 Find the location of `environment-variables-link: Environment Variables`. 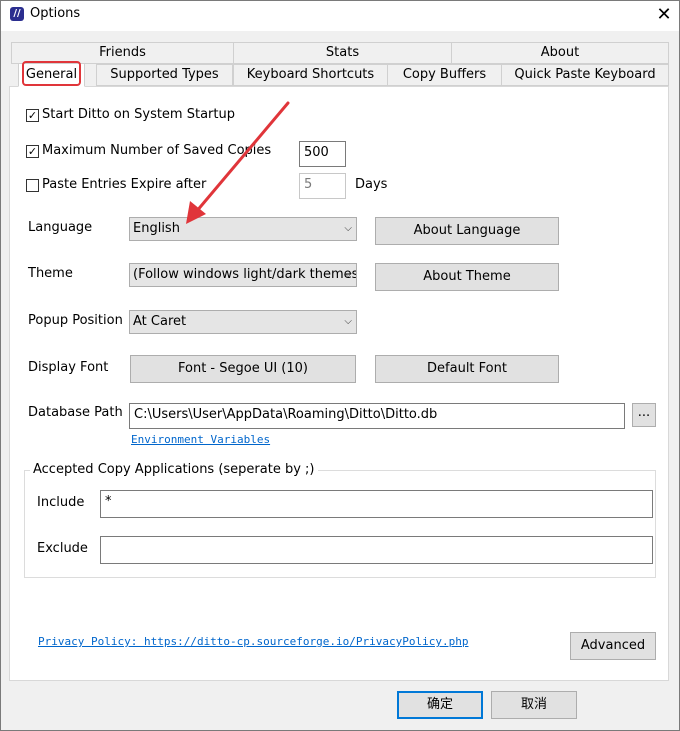

environment-variables-link: Environment Variables is located at coordinates (200, 439).